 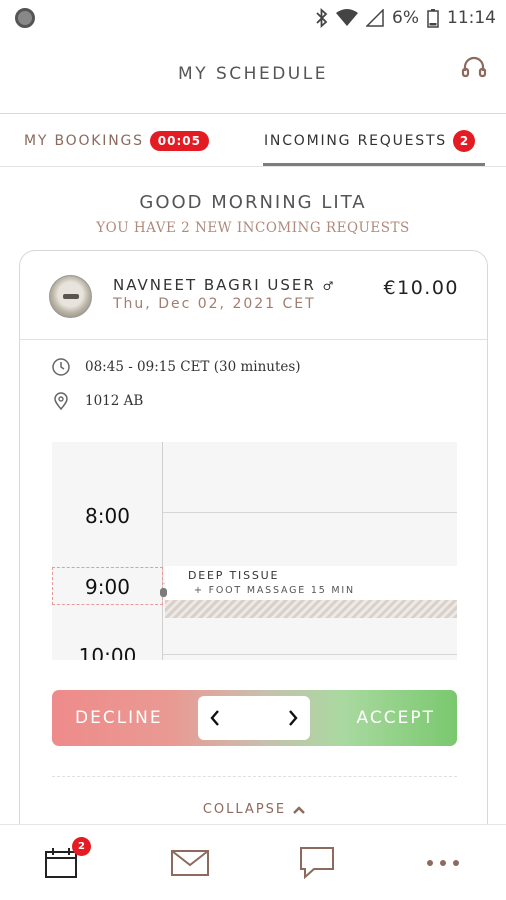 What do you see at coordinates (375, 18) in the screenshot?
I see `signal-icon` at bounding box center [375, 18].